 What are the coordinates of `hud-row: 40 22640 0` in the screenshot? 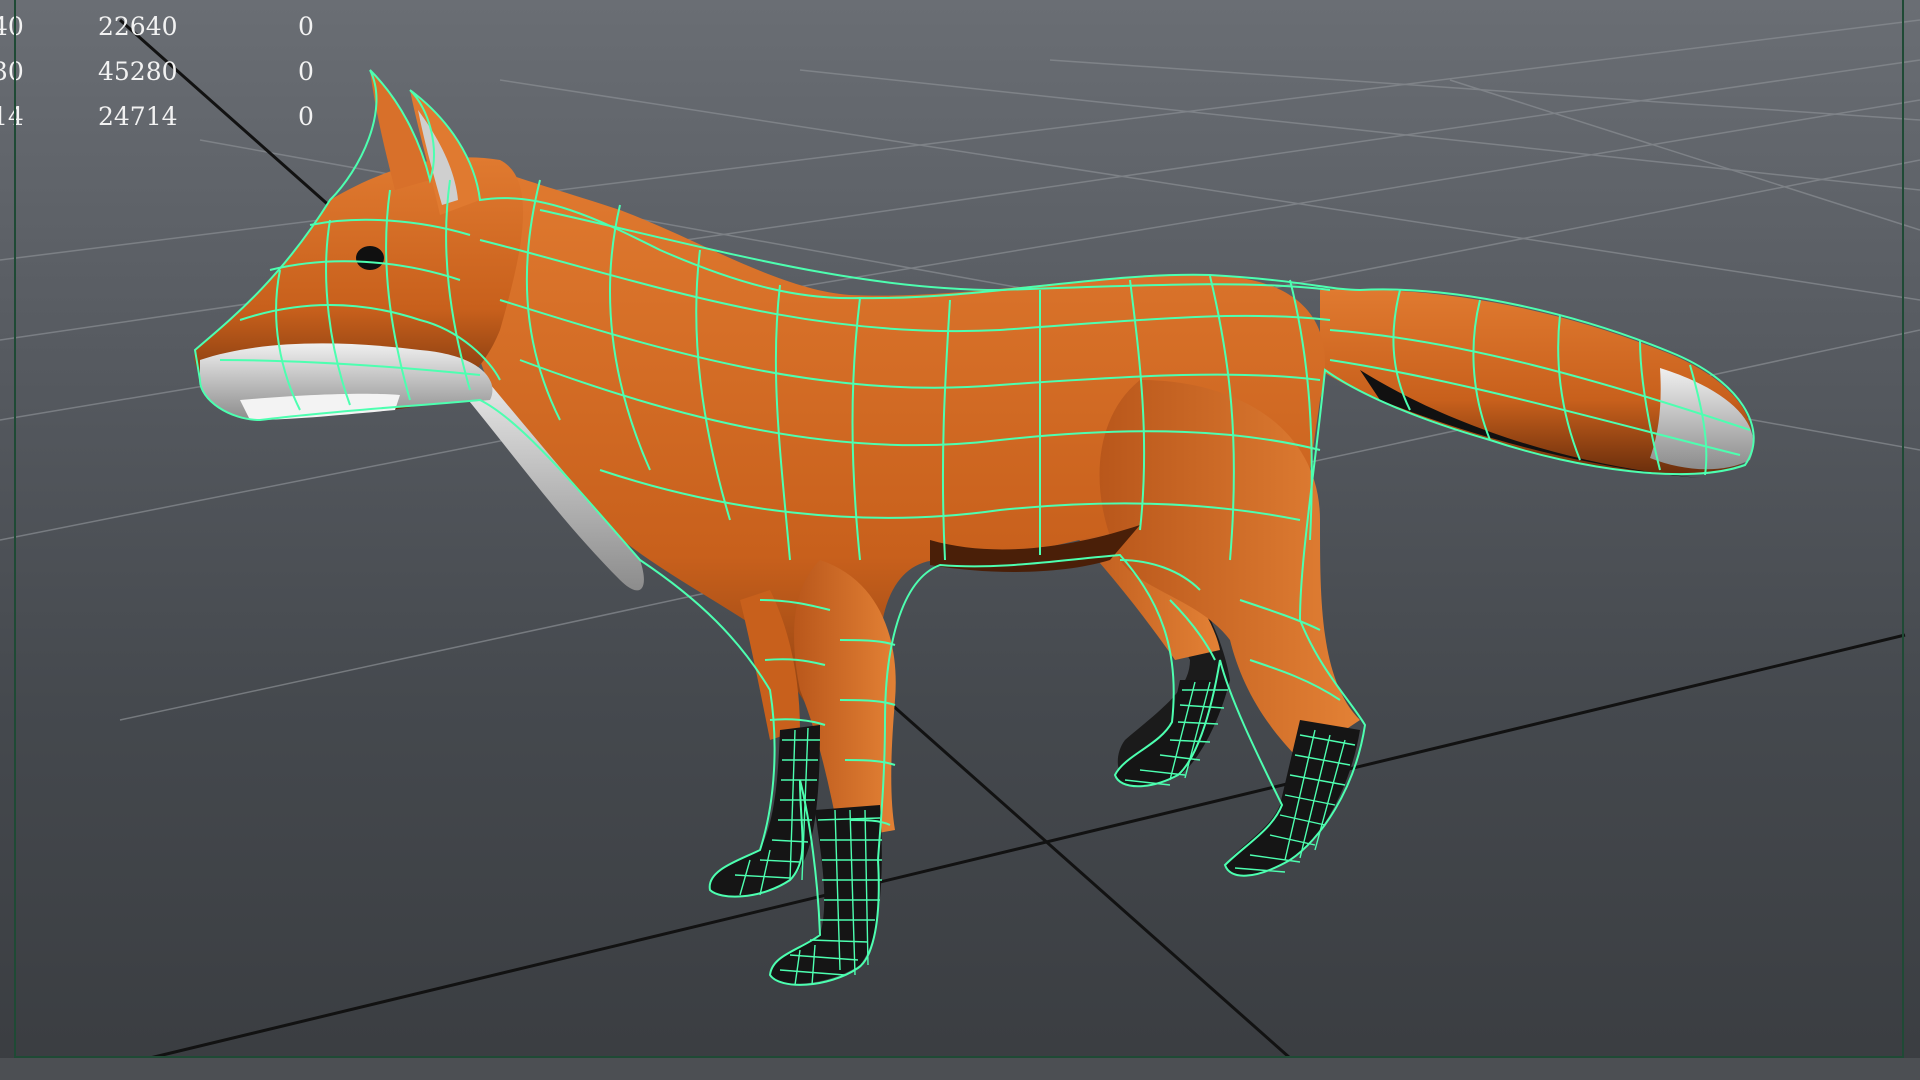 It's located at (180, 26).